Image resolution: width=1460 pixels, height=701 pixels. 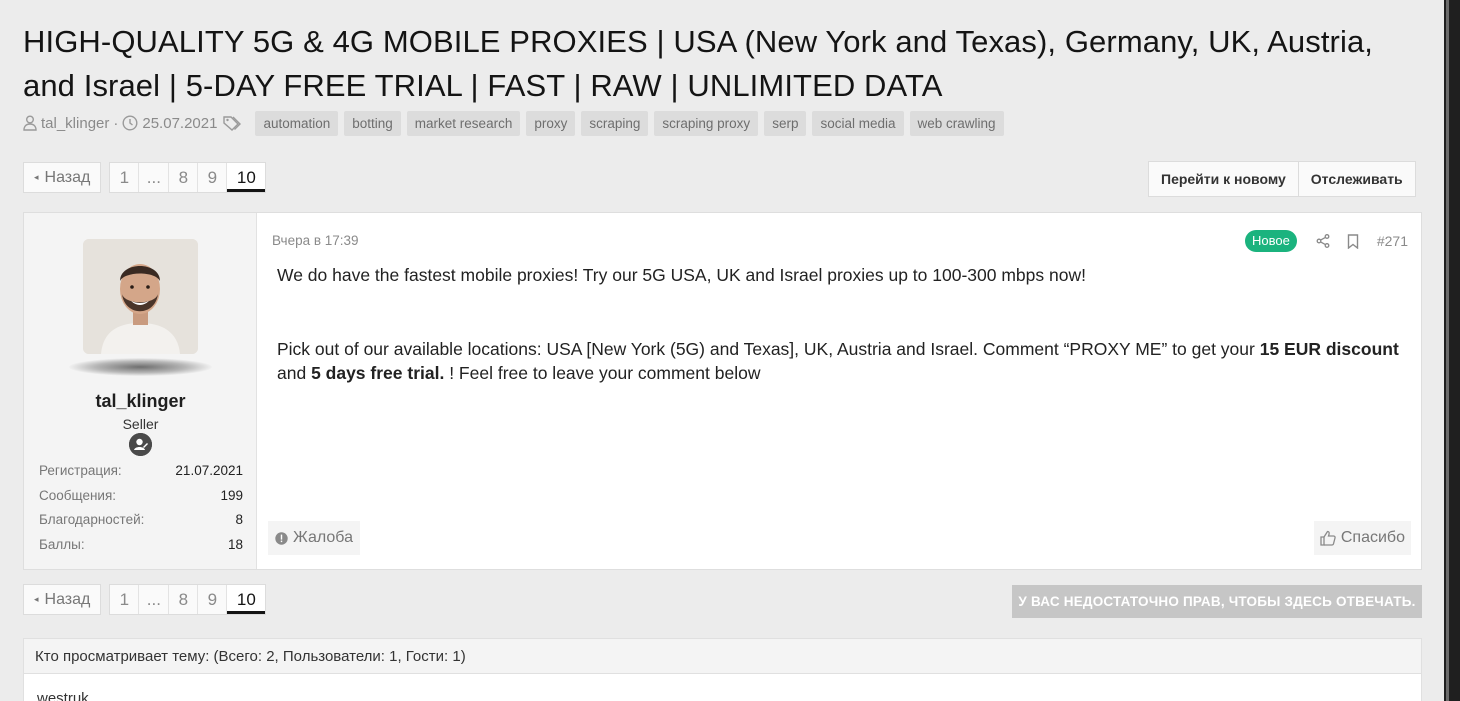 I want to click on stat-row: Благодарностей: 8, so click(x=141, y=520).